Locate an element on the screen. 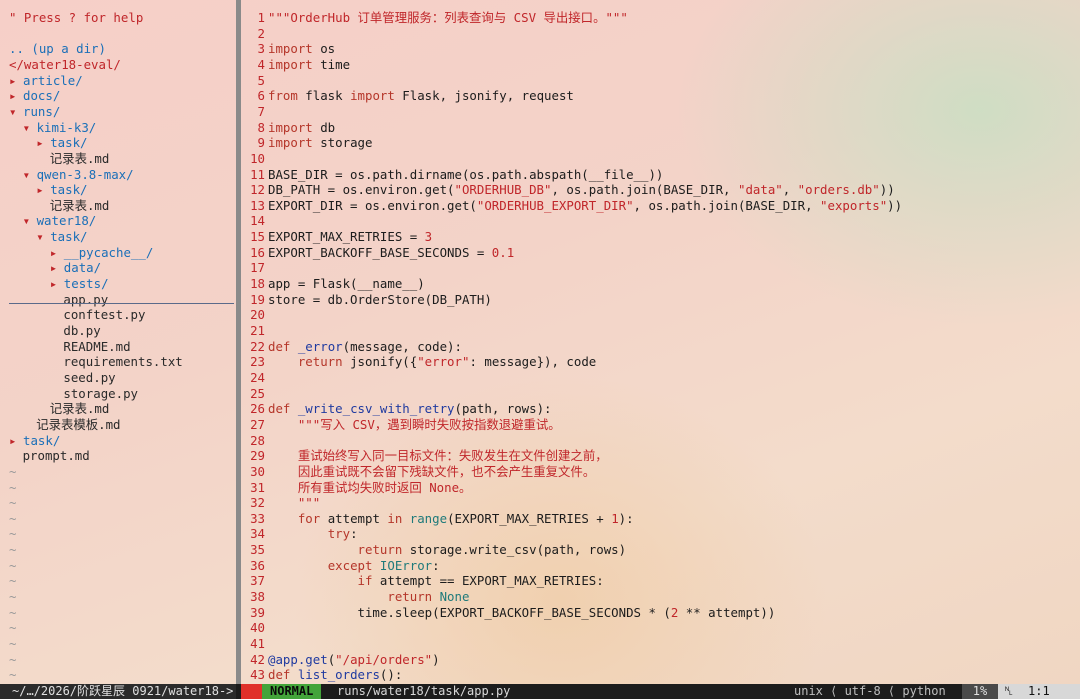 The height and width of the screenshot is (699, 1080). dir-label: task/ is located at coordinates (69, 237).